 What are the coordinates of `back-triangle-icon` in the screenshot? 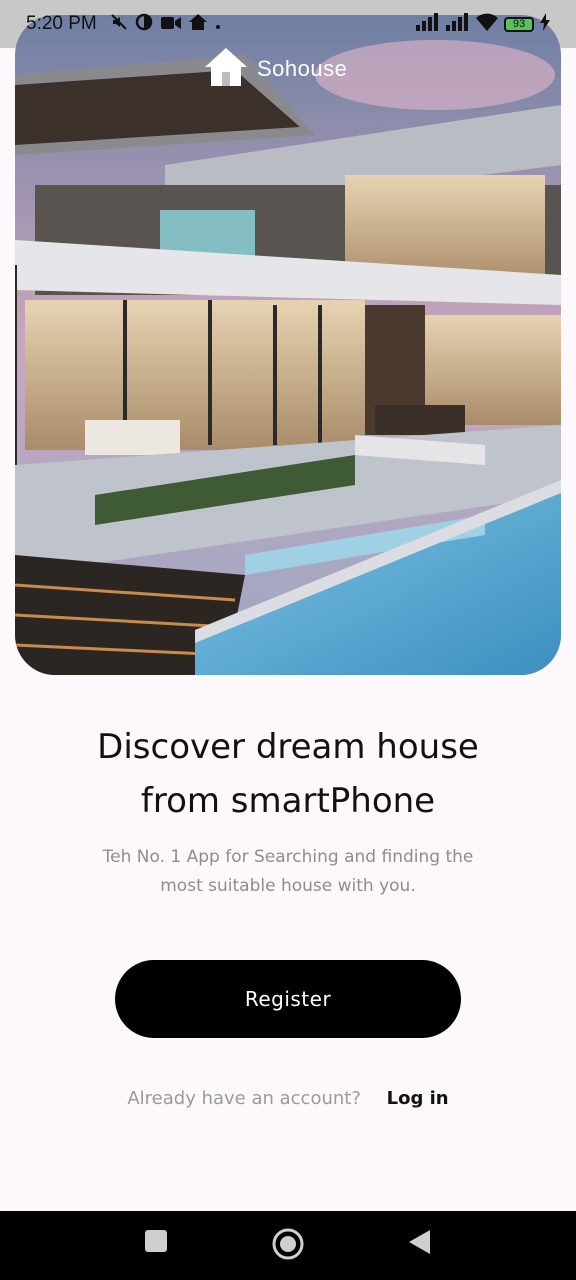 It's located at (420, 1244).